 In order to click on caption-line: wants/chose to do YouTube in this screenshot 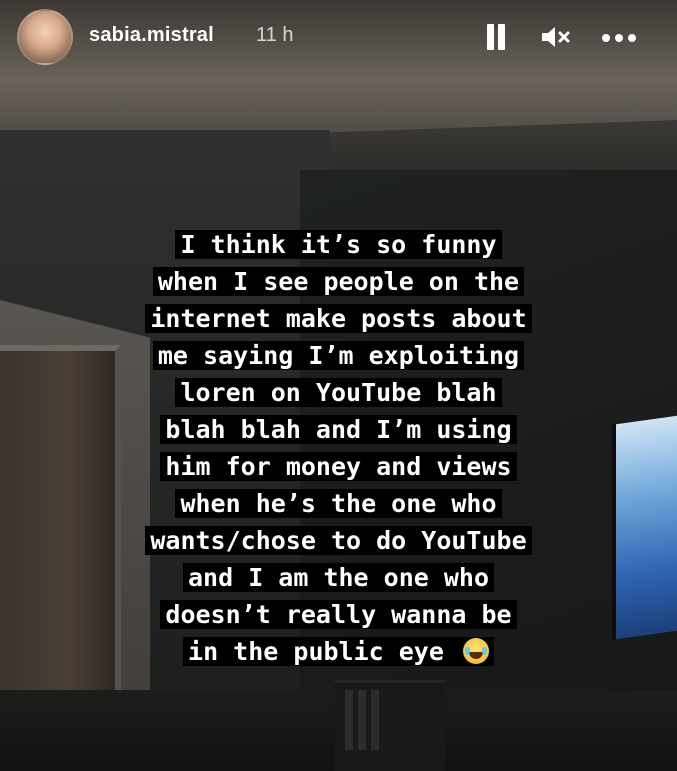, I will do `click(338, 540)`.